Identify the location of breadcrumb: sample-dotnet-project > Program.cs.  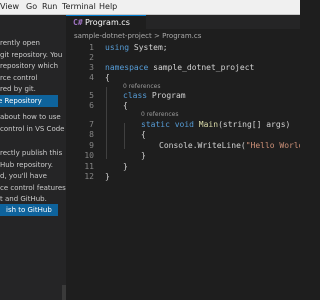
(137, 36).